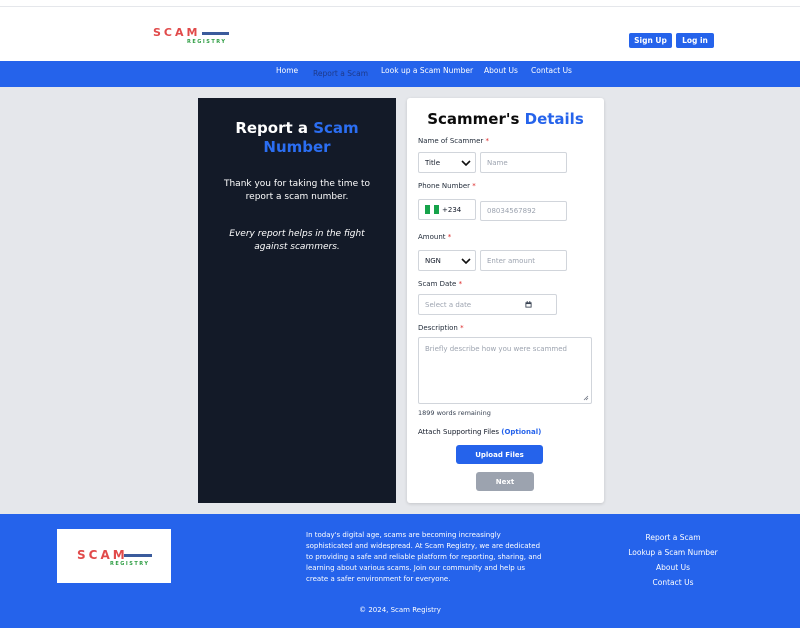 Image resolution: width=800 pixels, height=628 pixels. What do you see at coordinates (435, 237) in the screenshot?
I see `amount-label: Amount *` at bounding box center [435, 237].